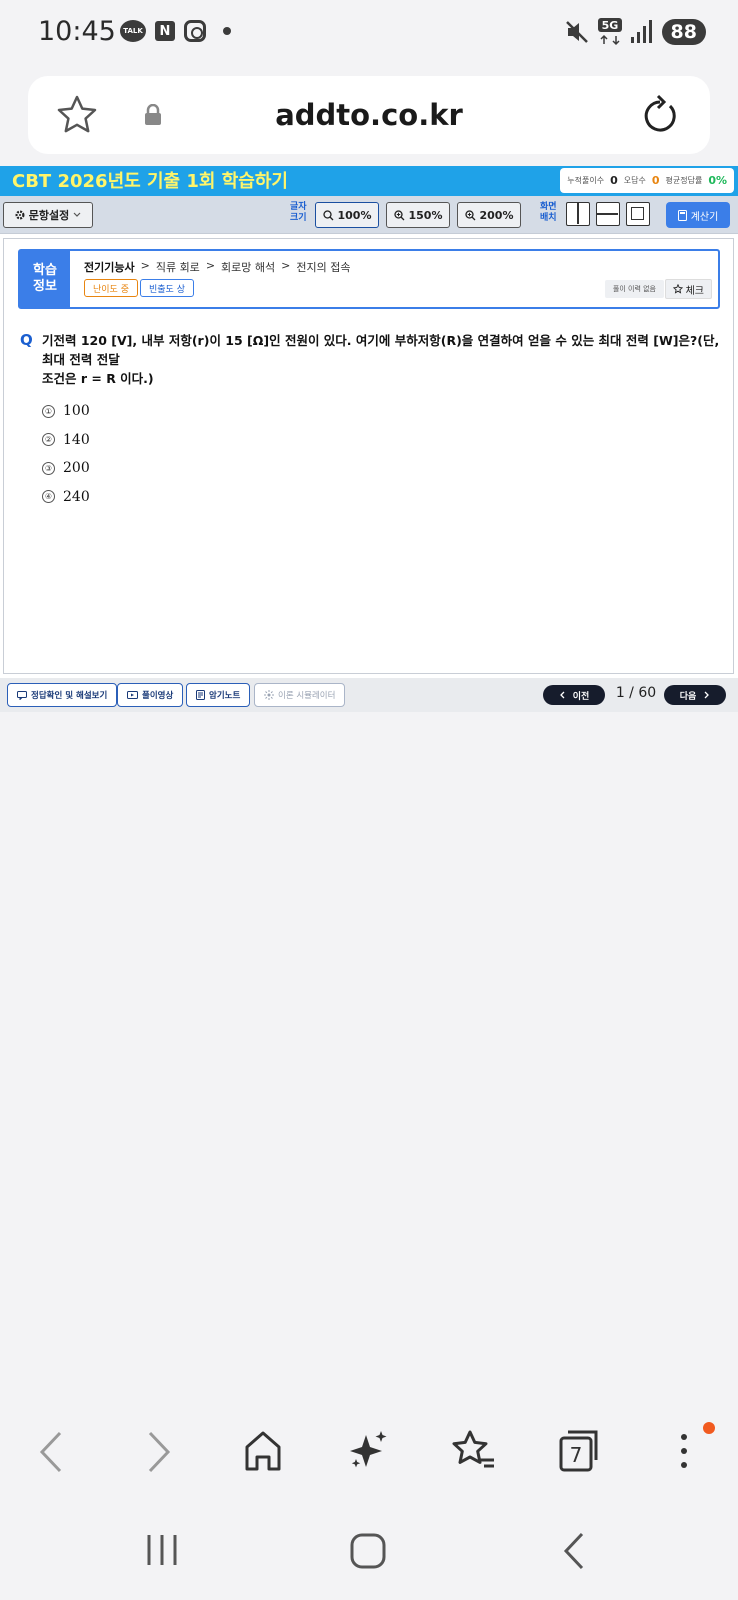  Describe the element at coordinates (77, 31) in the screenshot. I see `status-time: 10:45` at that location.